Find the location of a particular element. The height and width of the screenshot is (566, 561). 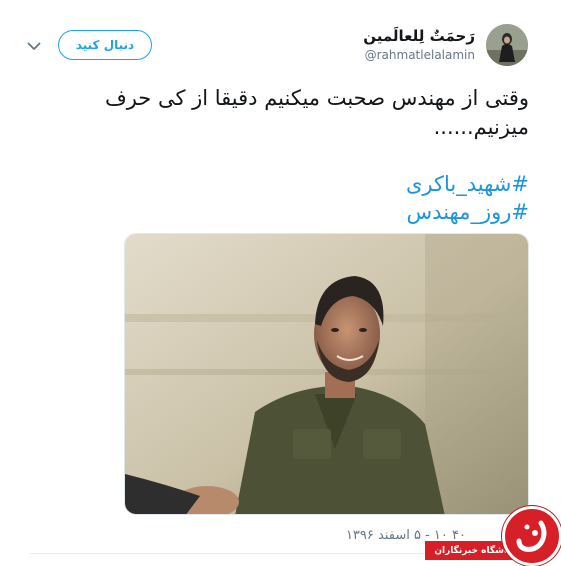

author-handle: @rahmatlelalamin is located at coordinates (420, 55).